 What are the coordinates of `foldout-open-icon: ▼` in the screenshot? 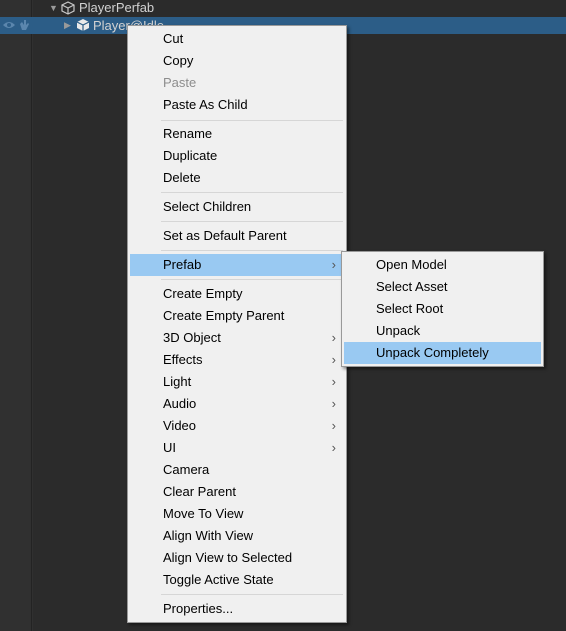 It's located at (53, 8).